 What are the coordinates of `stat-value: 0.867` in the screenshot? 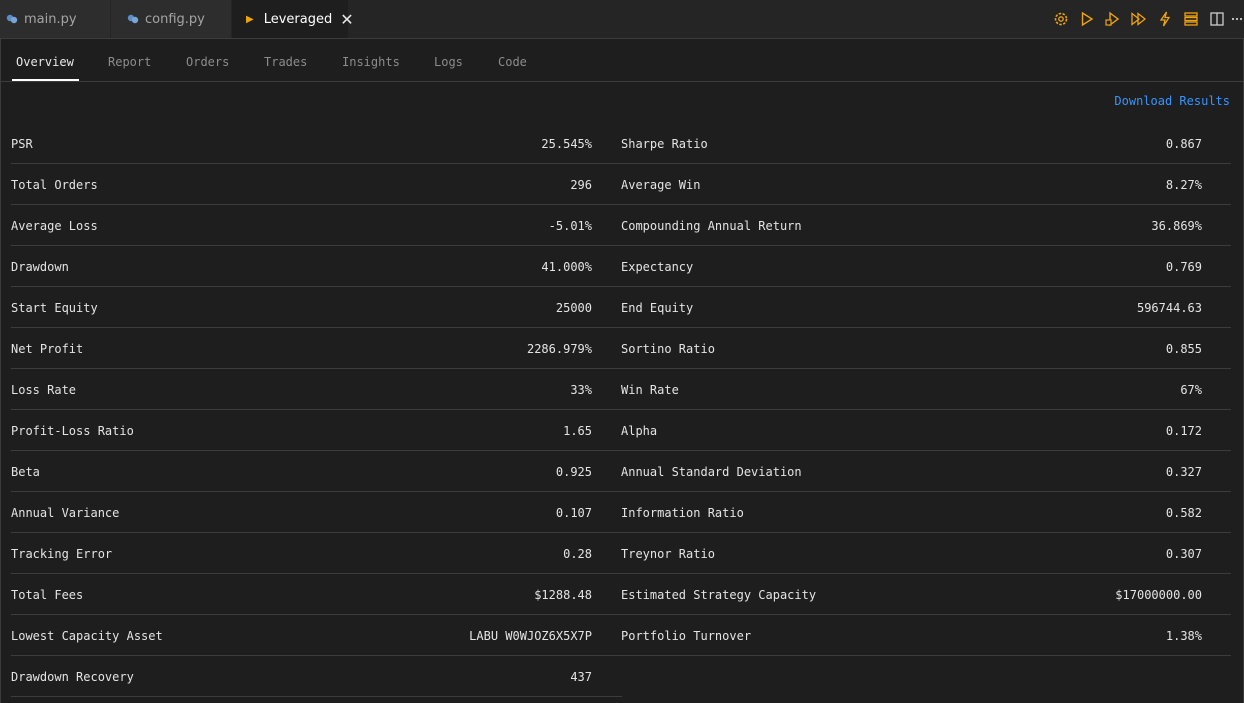 It's located at (1183, 144).